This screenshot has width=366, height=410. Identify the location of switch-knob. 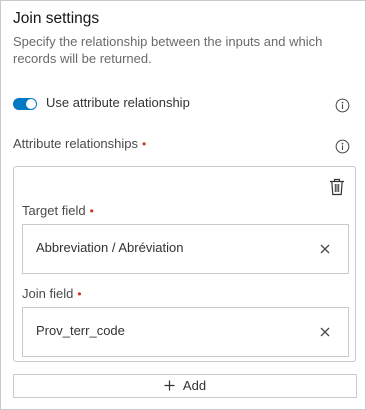
(31, 104).